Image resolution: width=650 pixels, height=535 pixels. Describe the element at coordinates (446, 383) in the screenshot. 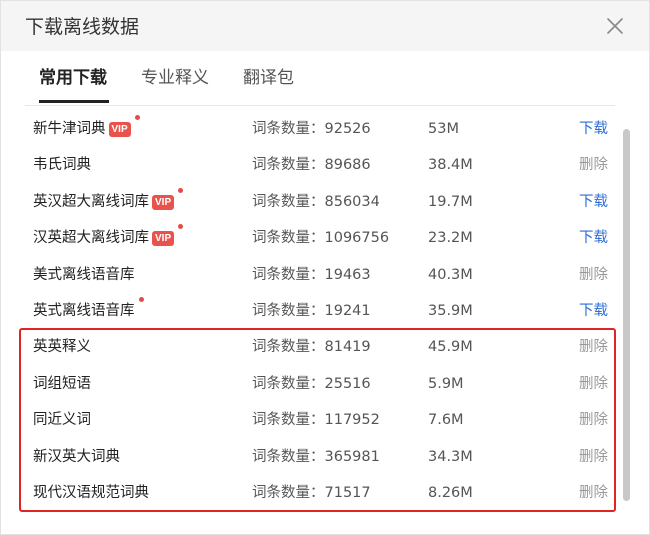

I see `file-size: 5.9M` at that location.